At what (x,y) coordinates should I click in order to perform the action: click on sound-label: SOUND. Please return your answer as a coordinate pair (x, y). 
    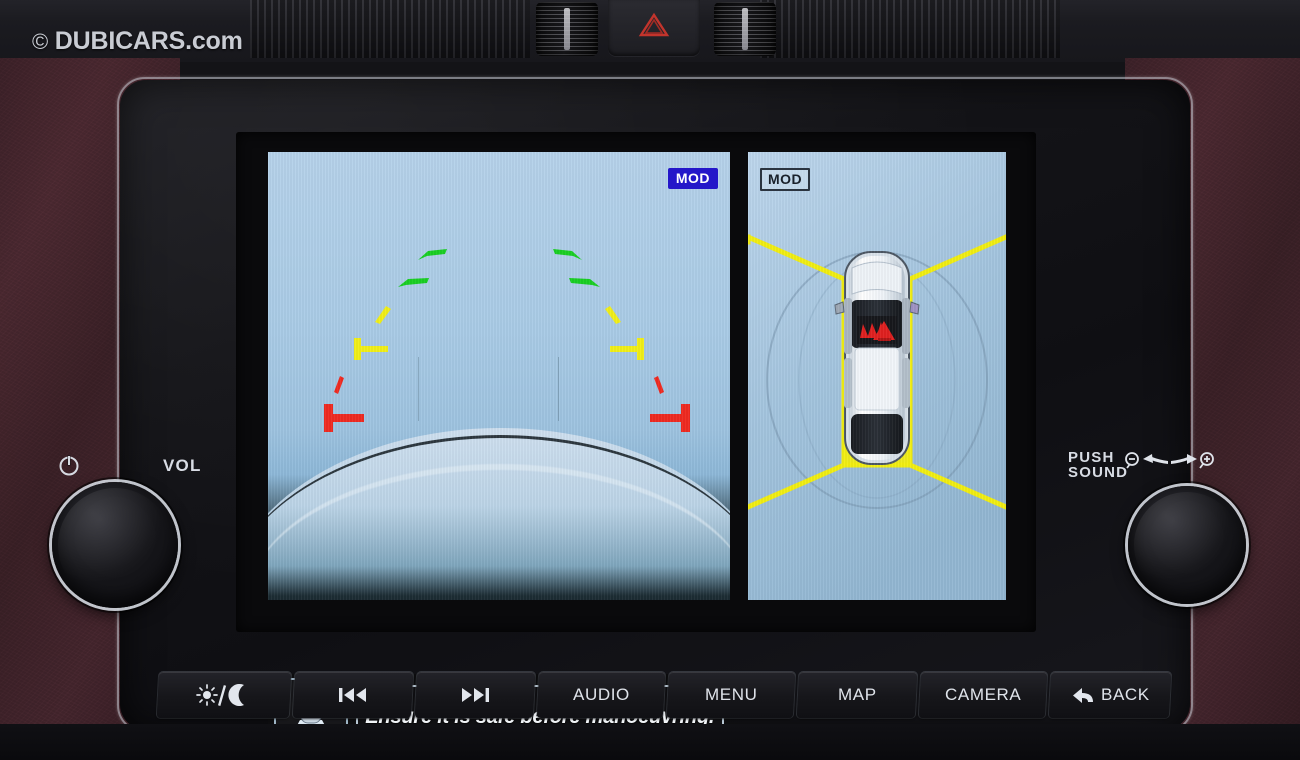
    Looking at the image, I should click on (1098, 472).